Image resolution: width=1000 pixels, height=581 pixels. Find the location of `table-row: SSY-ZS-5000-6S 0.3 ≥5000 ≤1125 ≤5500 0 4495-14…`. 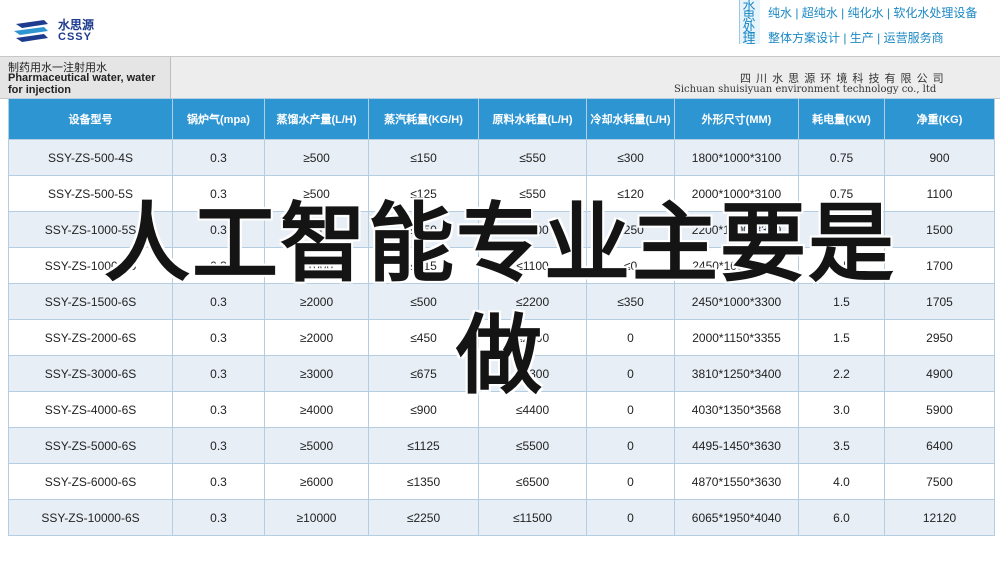

table-row: SSY-ZS-5000-6S 0.3 ≥5000 ≤1125 ≤5500 0 4495-14… is located at coordinates (501, 445).